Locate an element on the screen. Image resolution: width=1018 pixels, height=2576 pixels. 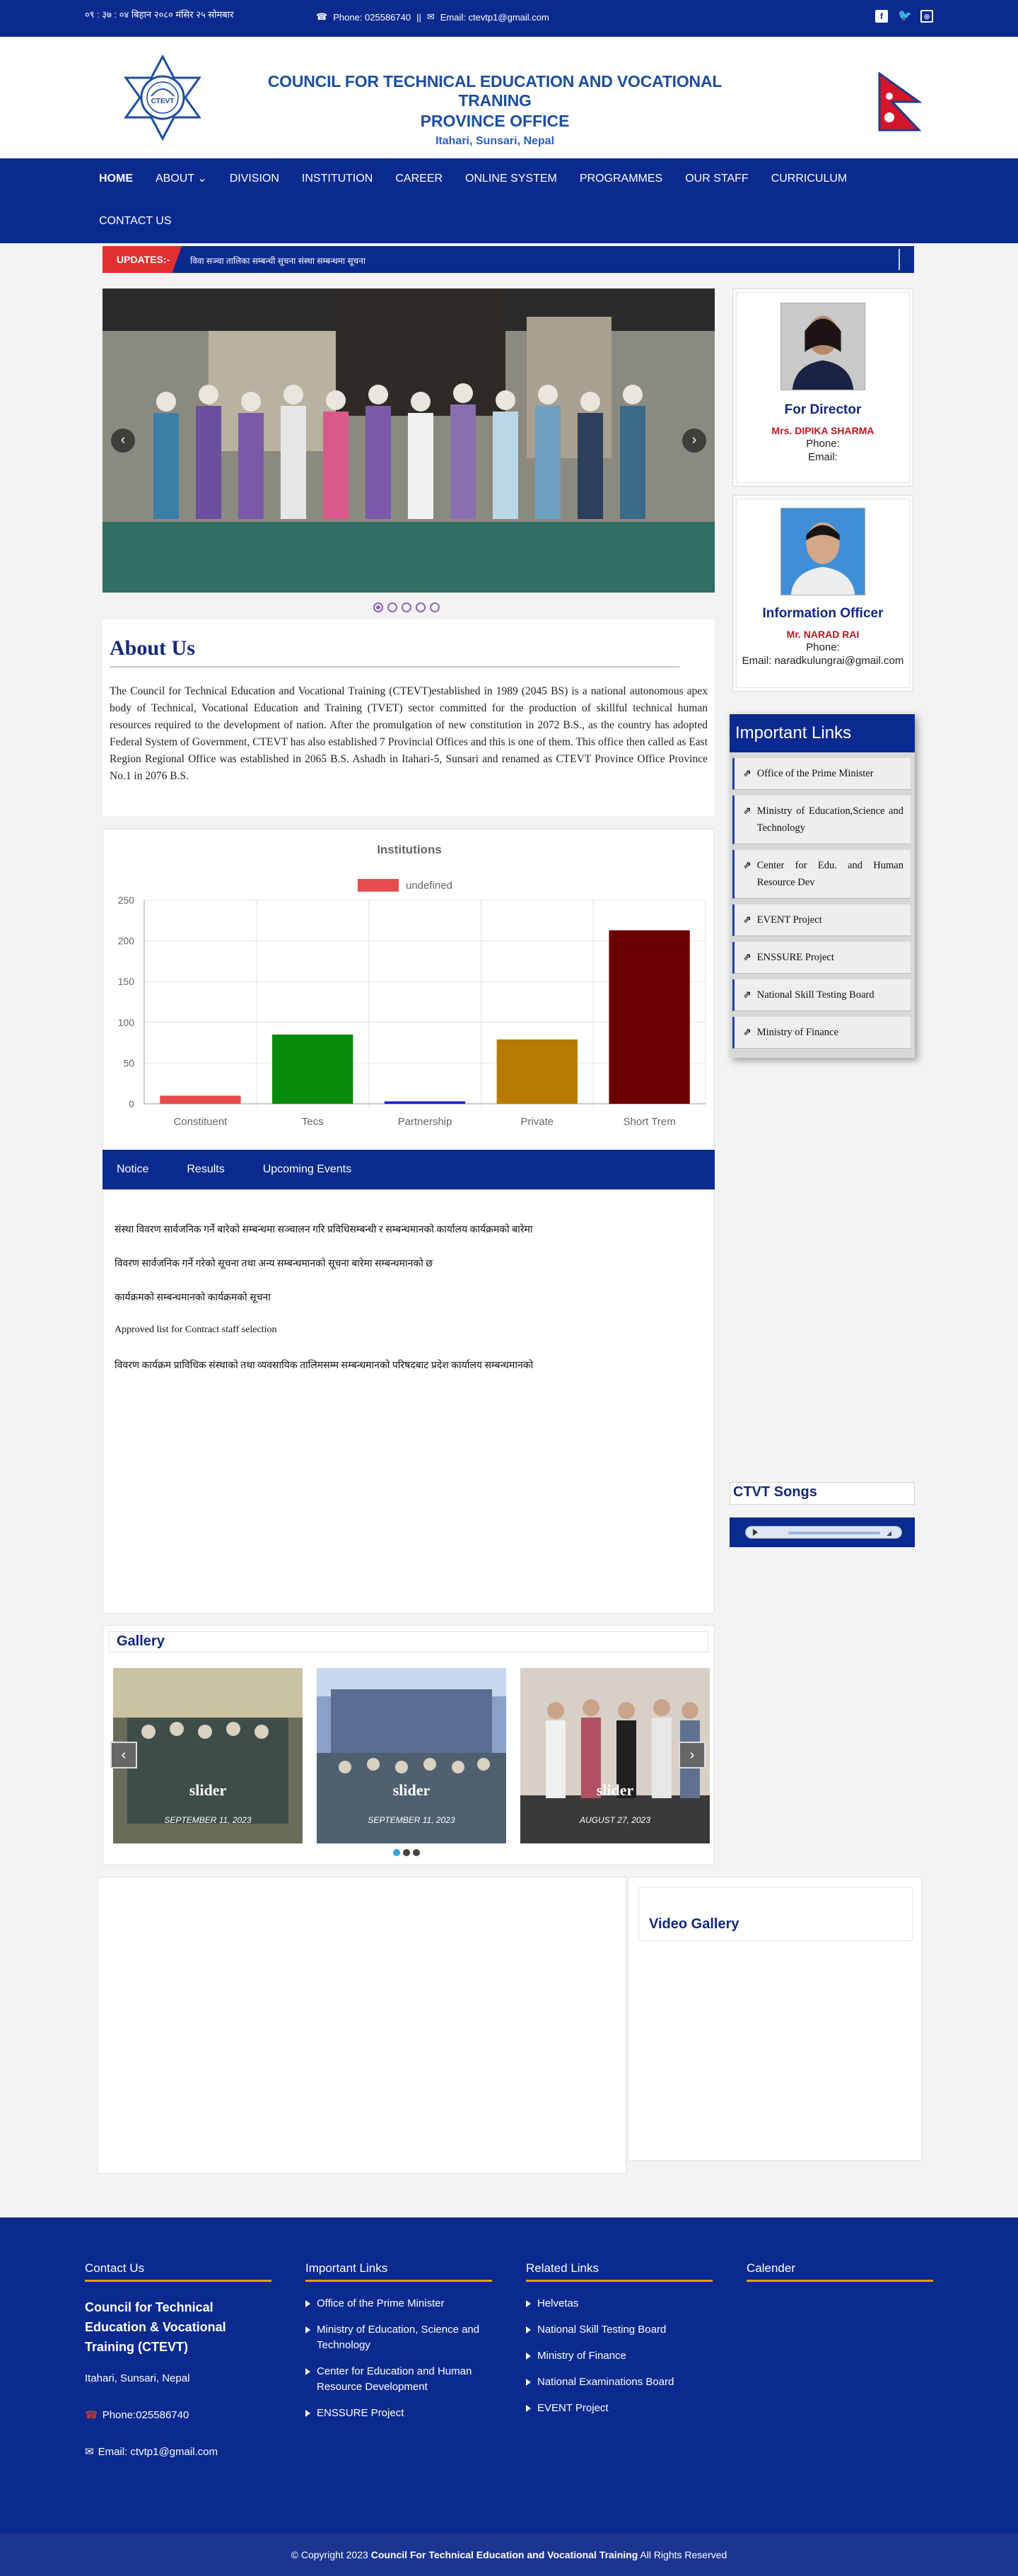
footer-link: Ministry of Finance is located at coordinates (620, 2356).